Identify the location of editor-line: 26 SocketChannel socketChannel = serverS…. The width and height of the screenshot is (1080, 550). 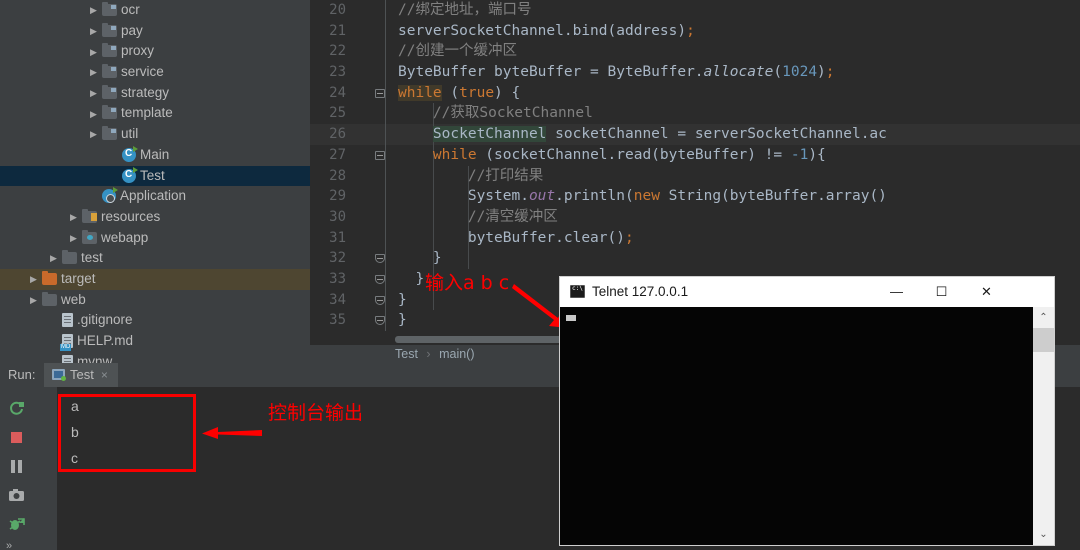
(695, 134).